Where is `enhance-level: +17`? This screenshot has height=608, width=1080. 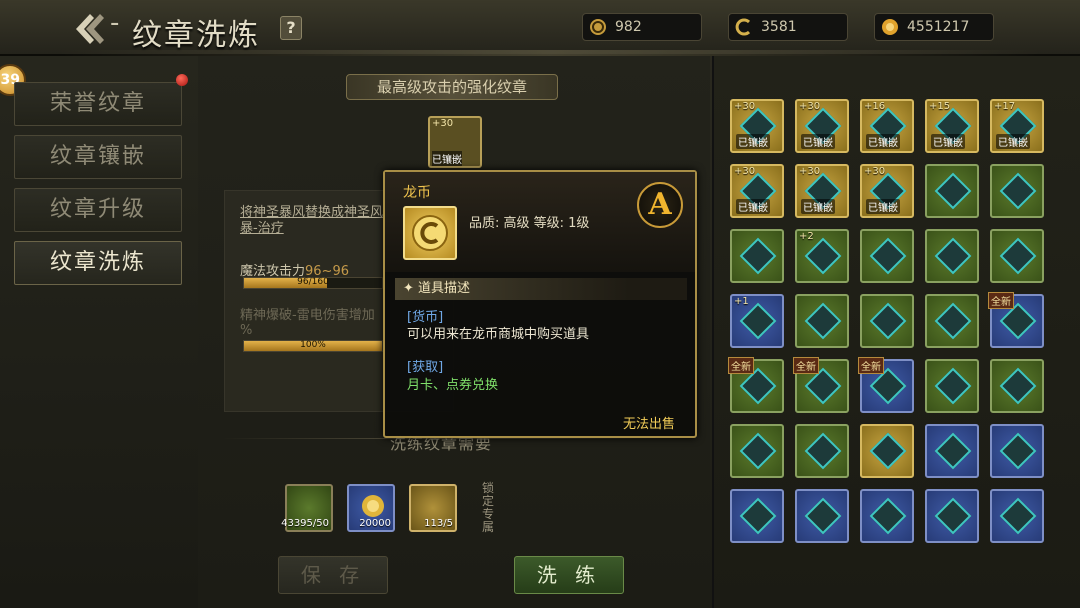 enhance-level: +17 is located at coordinates (1005, 106).